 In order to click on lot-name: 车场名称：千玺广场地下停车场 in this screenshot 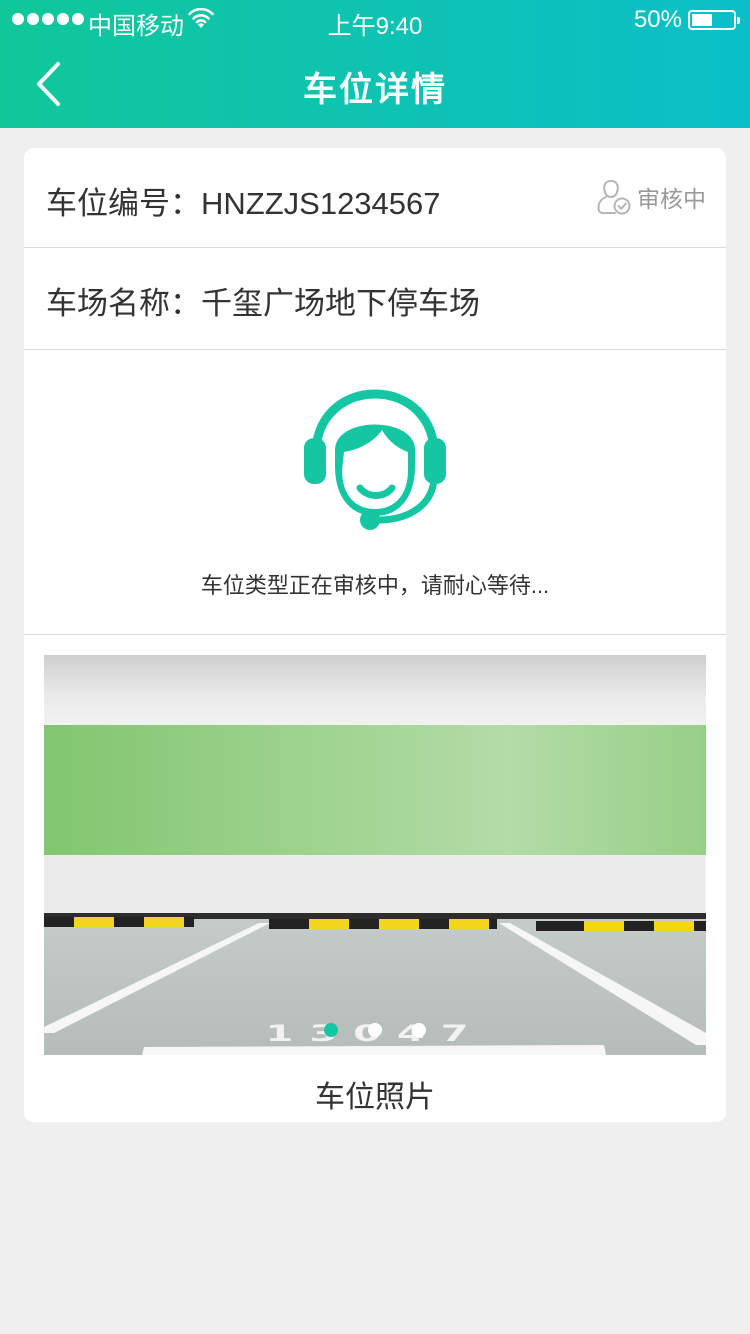, I will do `click(263, 303)`.